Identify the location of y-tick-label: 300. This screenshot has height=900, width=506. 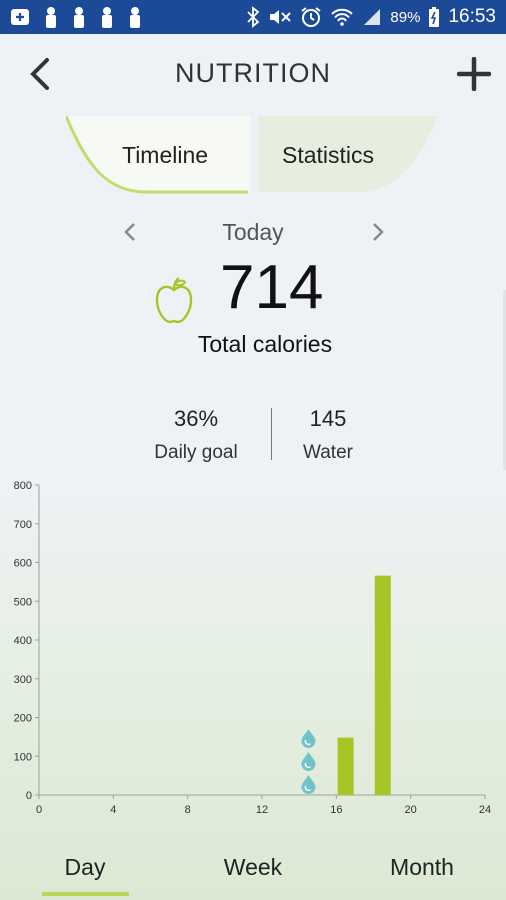
(23, 680).